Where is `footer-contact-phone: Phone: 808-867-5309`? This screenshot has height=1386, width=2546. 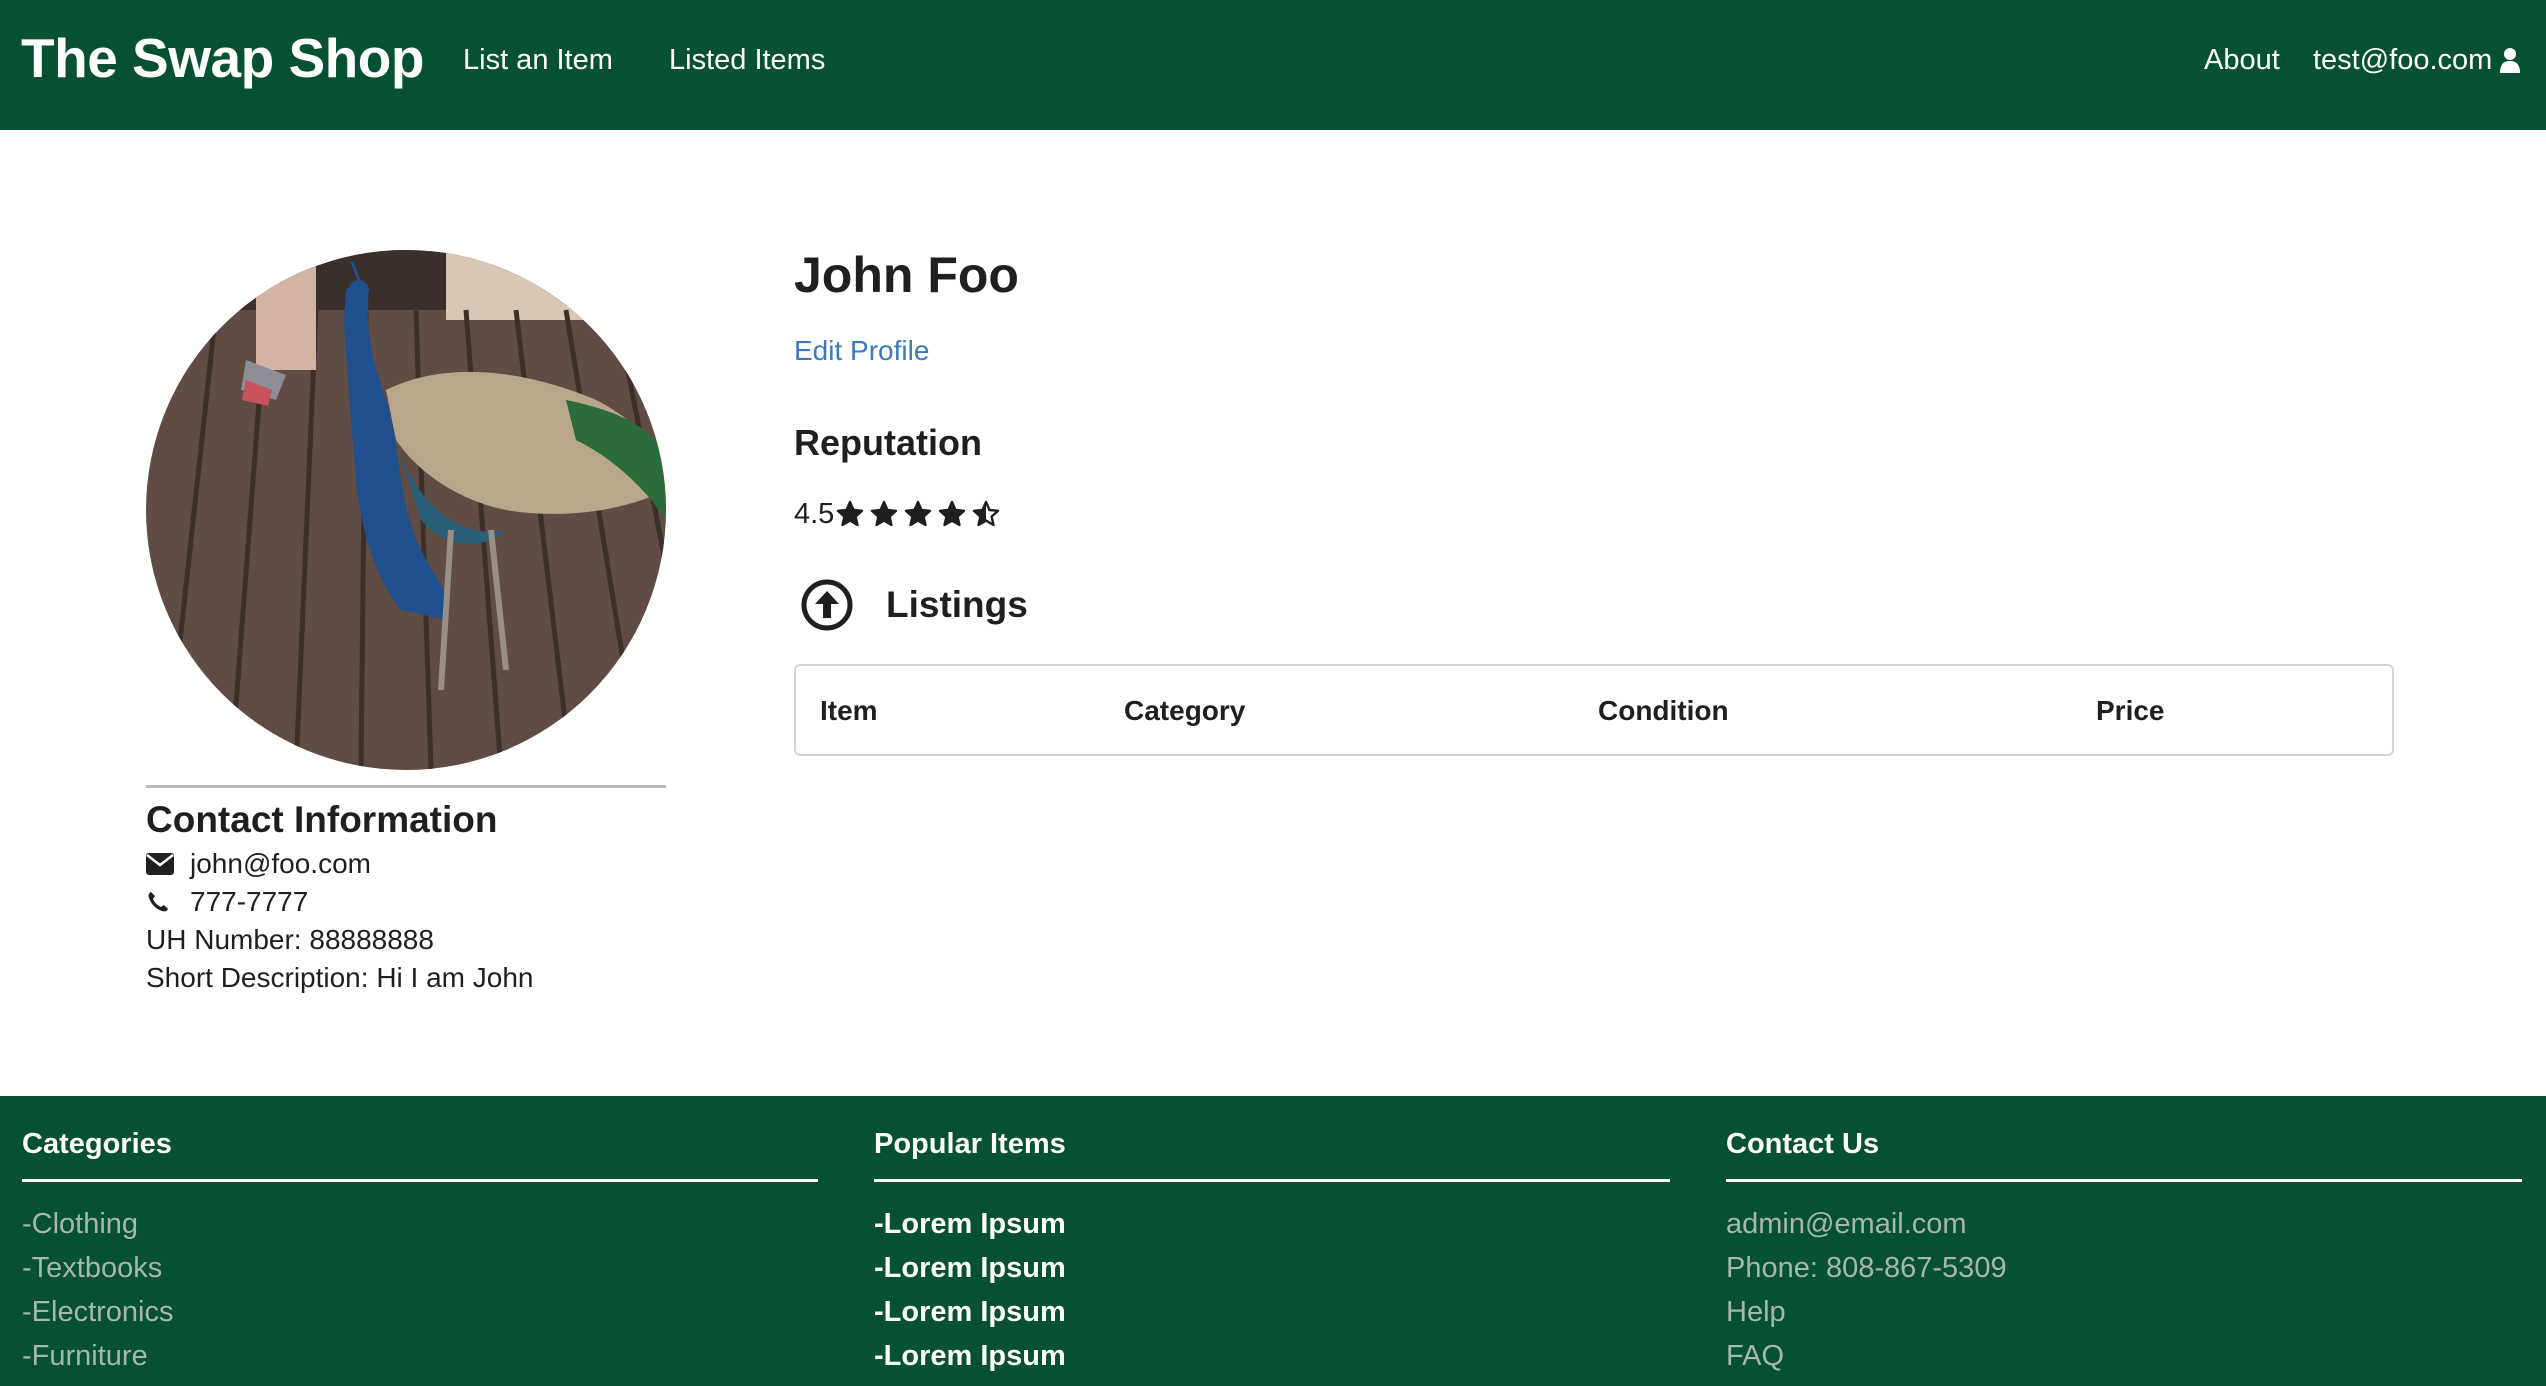
footer-contact-phone: Phone: 808-867-5309 is located at coordinates (1866, 1268).